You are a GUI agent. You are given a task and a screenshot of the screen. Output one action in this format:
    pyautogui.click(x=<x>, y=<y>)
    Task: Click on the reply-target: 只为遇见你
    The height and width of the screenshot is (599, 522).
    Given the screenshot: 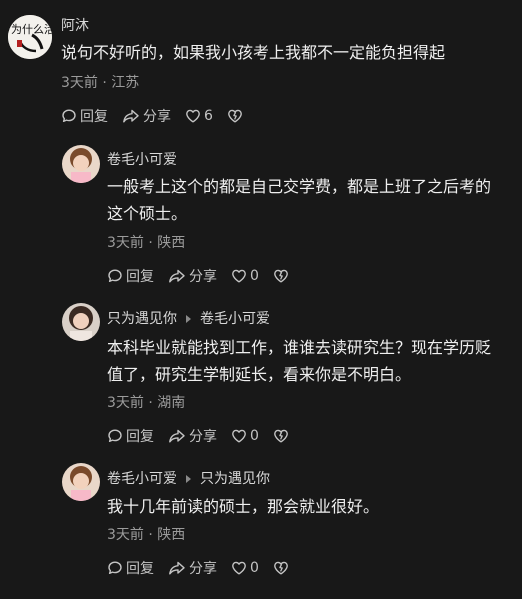 What is the action you would take?
    pyautogui.click(x=235, y=479)
    